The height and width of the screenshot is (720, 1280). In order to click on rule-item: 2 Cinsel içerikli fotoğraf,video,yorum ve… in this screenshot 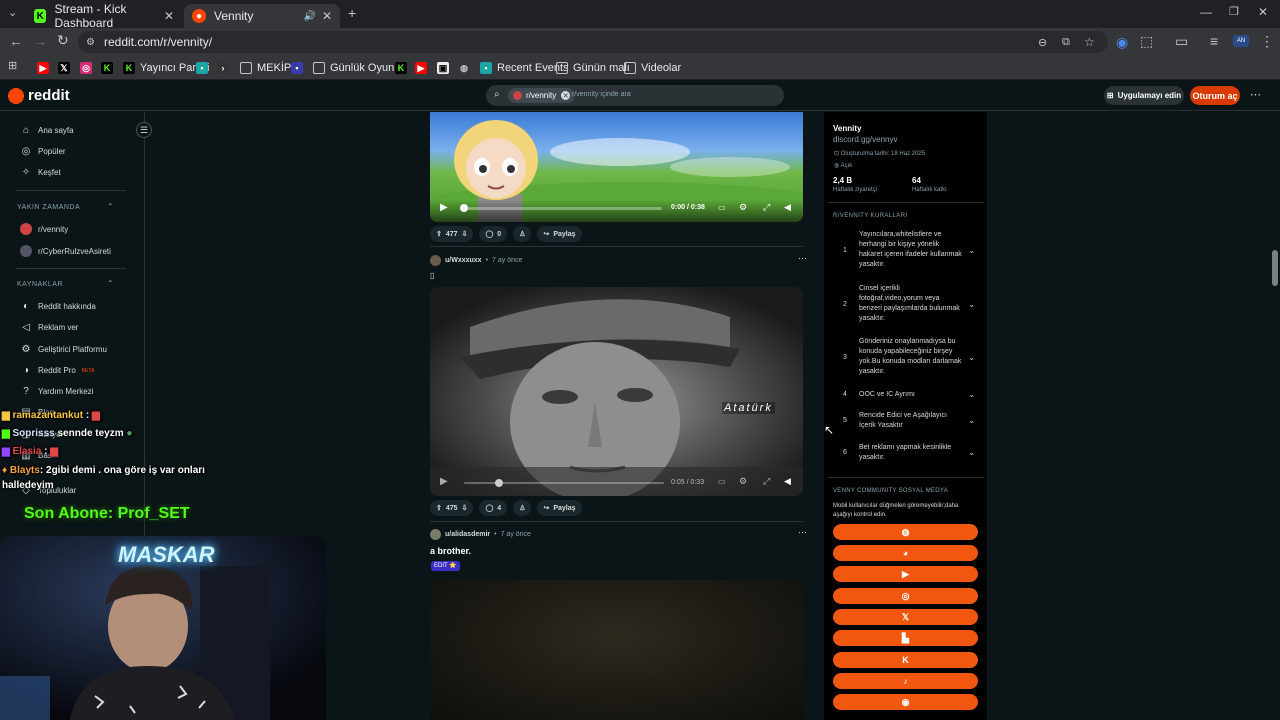, I will do `click(913, 304)`.